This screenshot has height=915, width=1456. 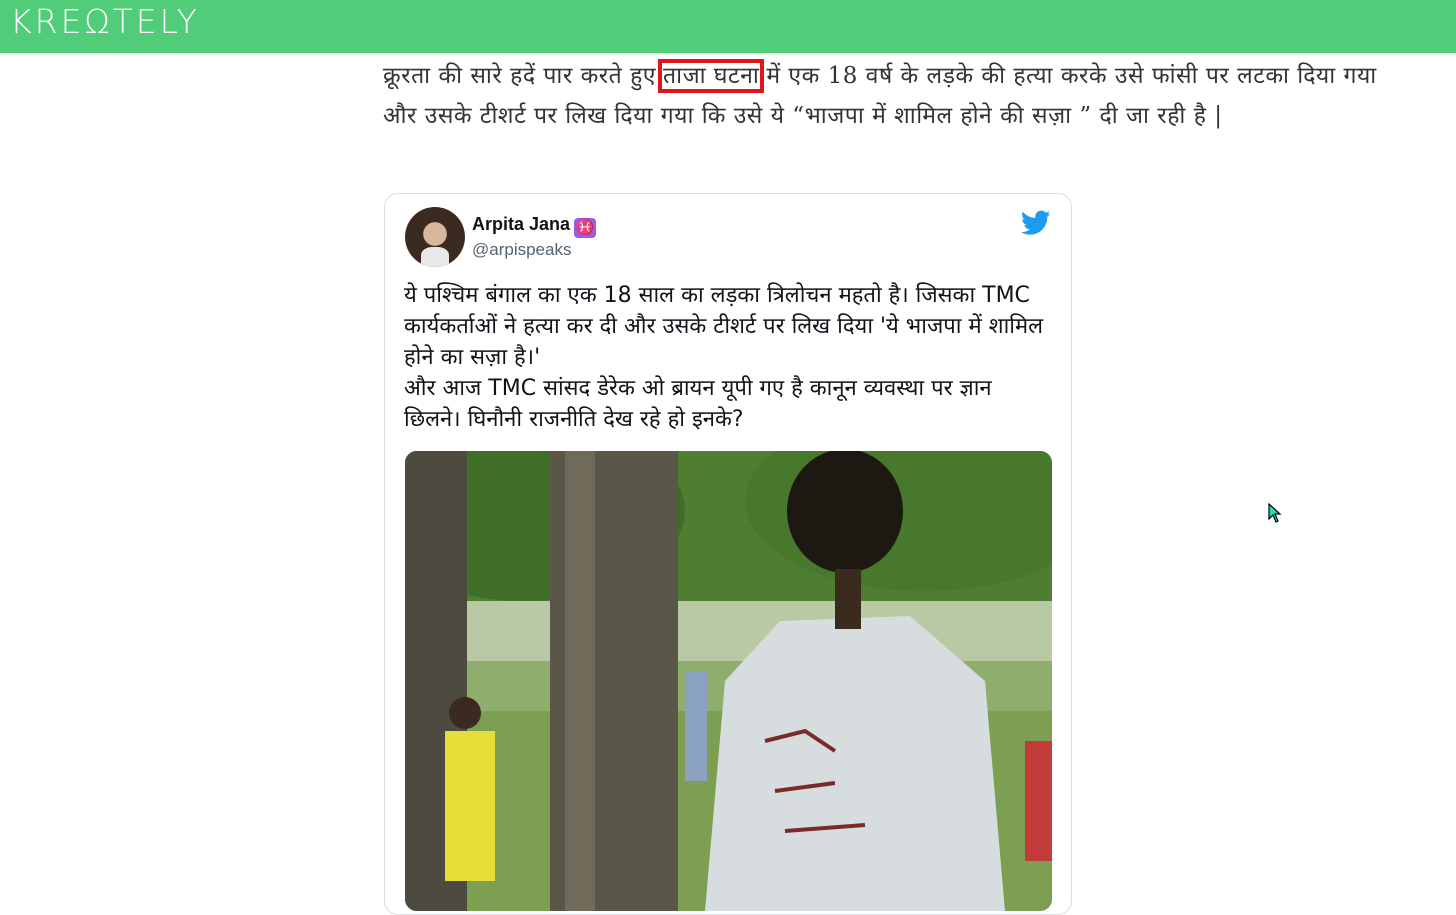 What do you see at coordinates (711, 76) in the screenshot?
I see `highlighted-phrase: ताजा घटना` at bounding box center [711, 76].